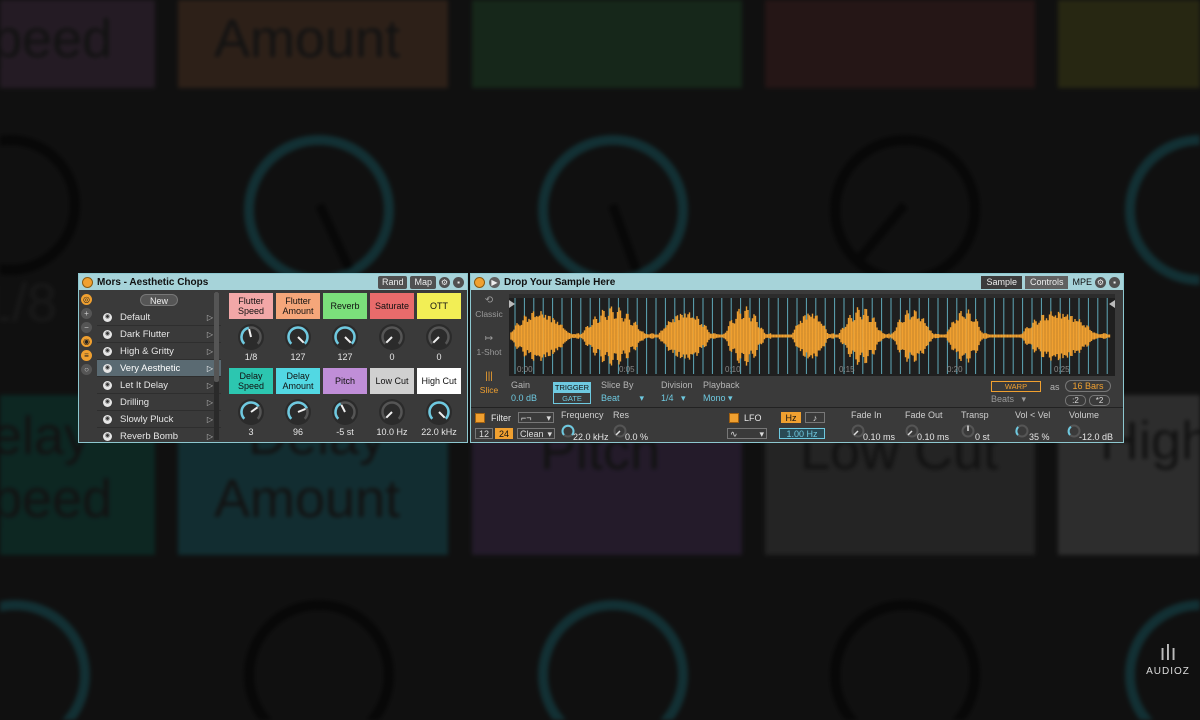  What do you see at coordinates (159, 435) in the screenshot?
I see `preset-item: ◉ Reverb Bomb ▷` at bounding box center [159, 435].